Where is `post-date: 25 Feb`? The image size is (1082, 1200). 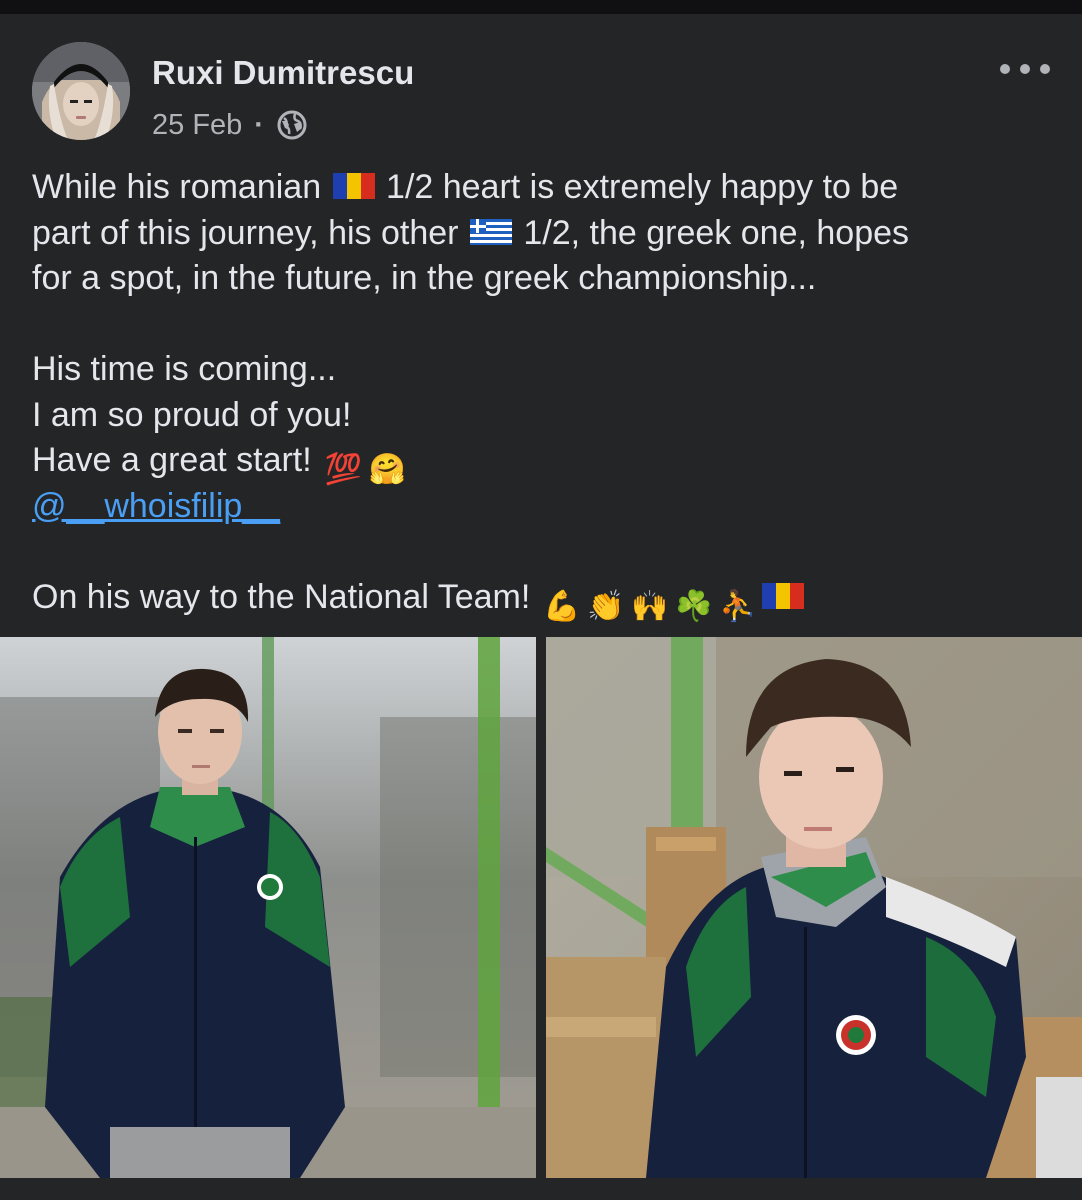
post-date: 25 Feb is located at coordinates (197, 125).